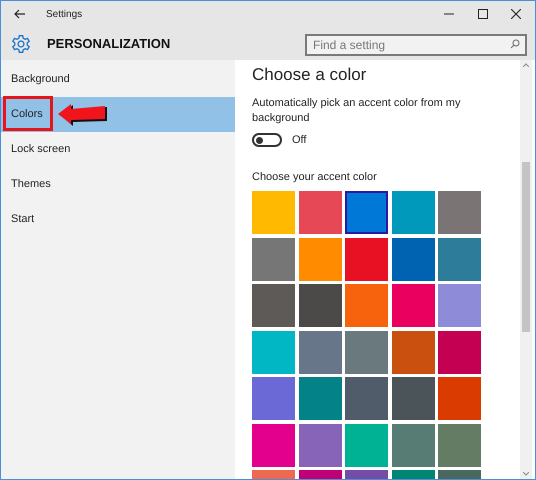 Image resolution: width=536 pixels, height=480 pixels. What do you see at coordinates (526, 247) in the screenshot?
I see `scroll-thumb` at bounding box center [526, 247].